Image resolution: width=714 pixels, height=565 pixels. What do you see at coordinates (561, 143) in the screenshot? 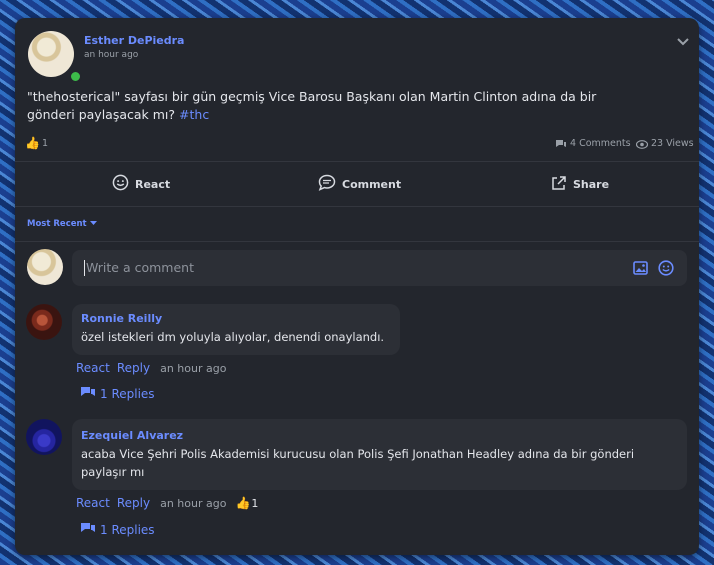
I see `comments-icon` at bounding box center [561, 143].